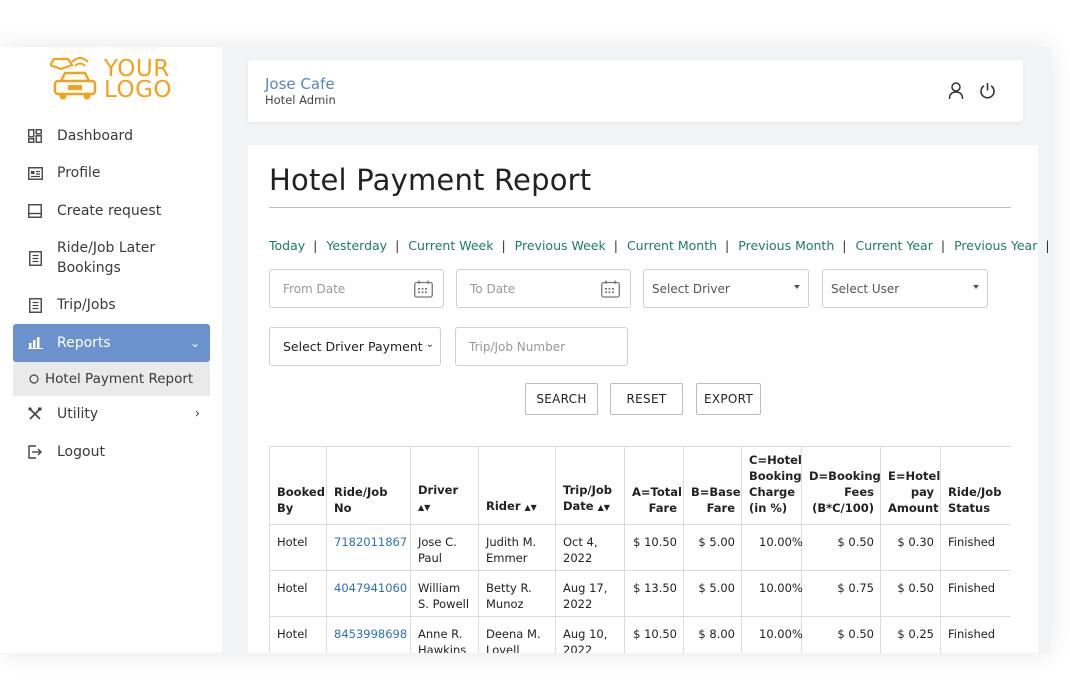 Image resolution: width=1070 pixels, height=694 pixels. I want to click on filter-previous-month-link: Previous Month, so click(786, 245).